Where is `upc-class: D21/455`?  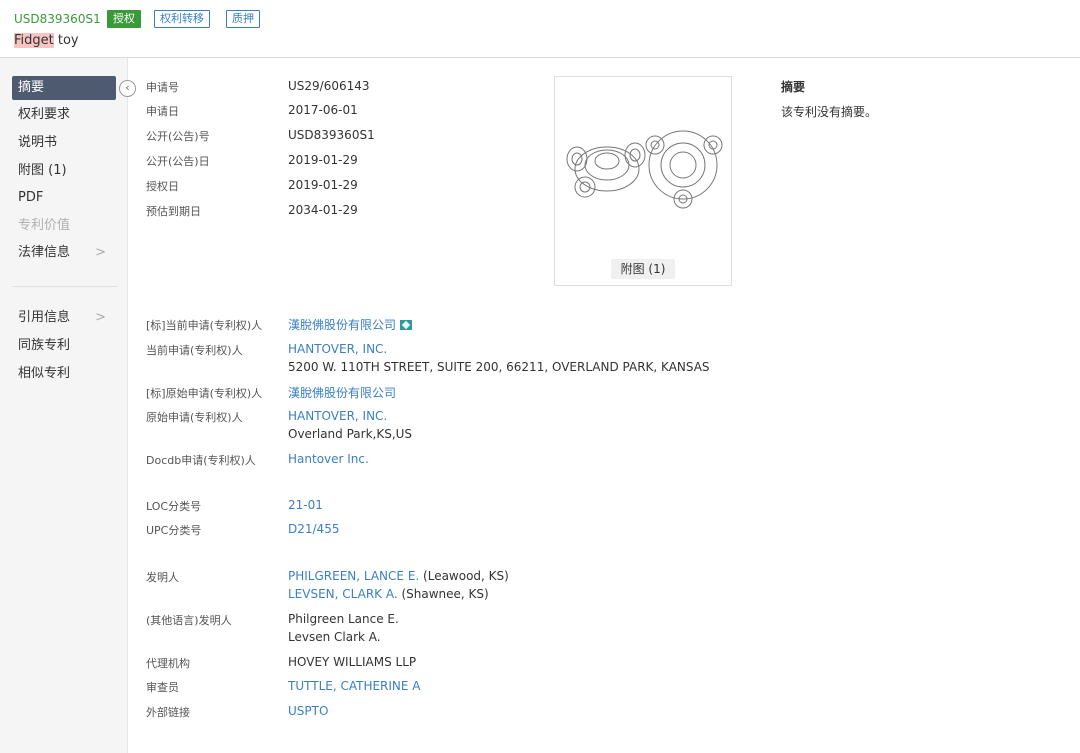
upc-class: D21/455 is located at coordinates (313, 529).